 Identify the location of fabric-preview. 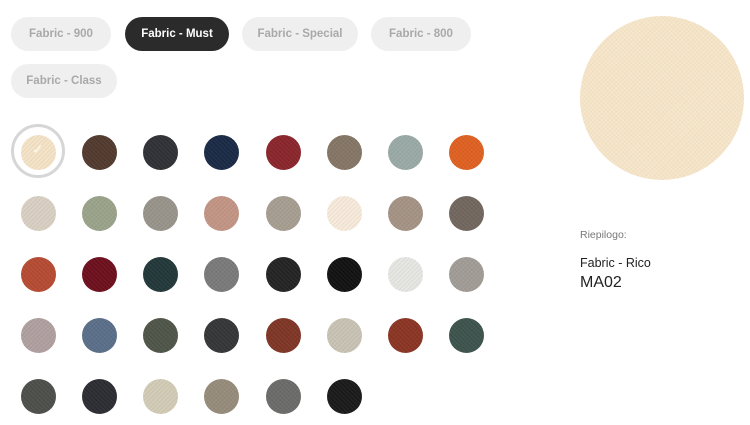
(662, 98).